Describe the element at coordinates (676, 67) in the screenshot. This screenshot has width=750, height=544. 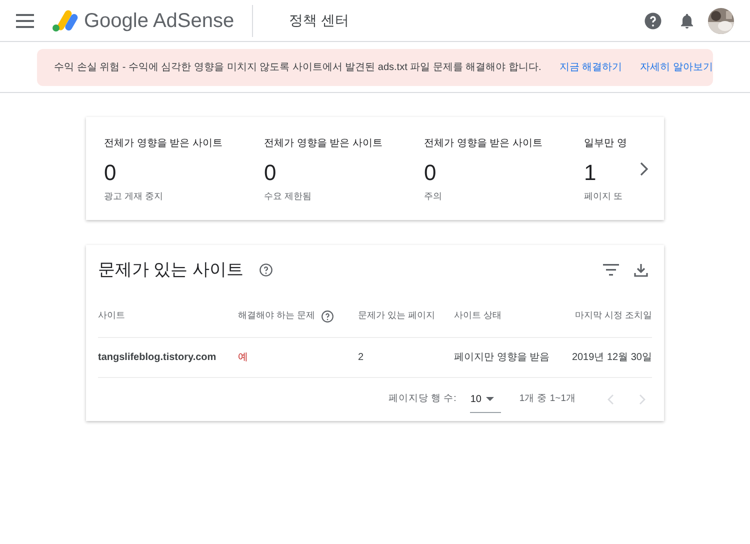
I see `banner-link: 자세히 알아보기` at that location.